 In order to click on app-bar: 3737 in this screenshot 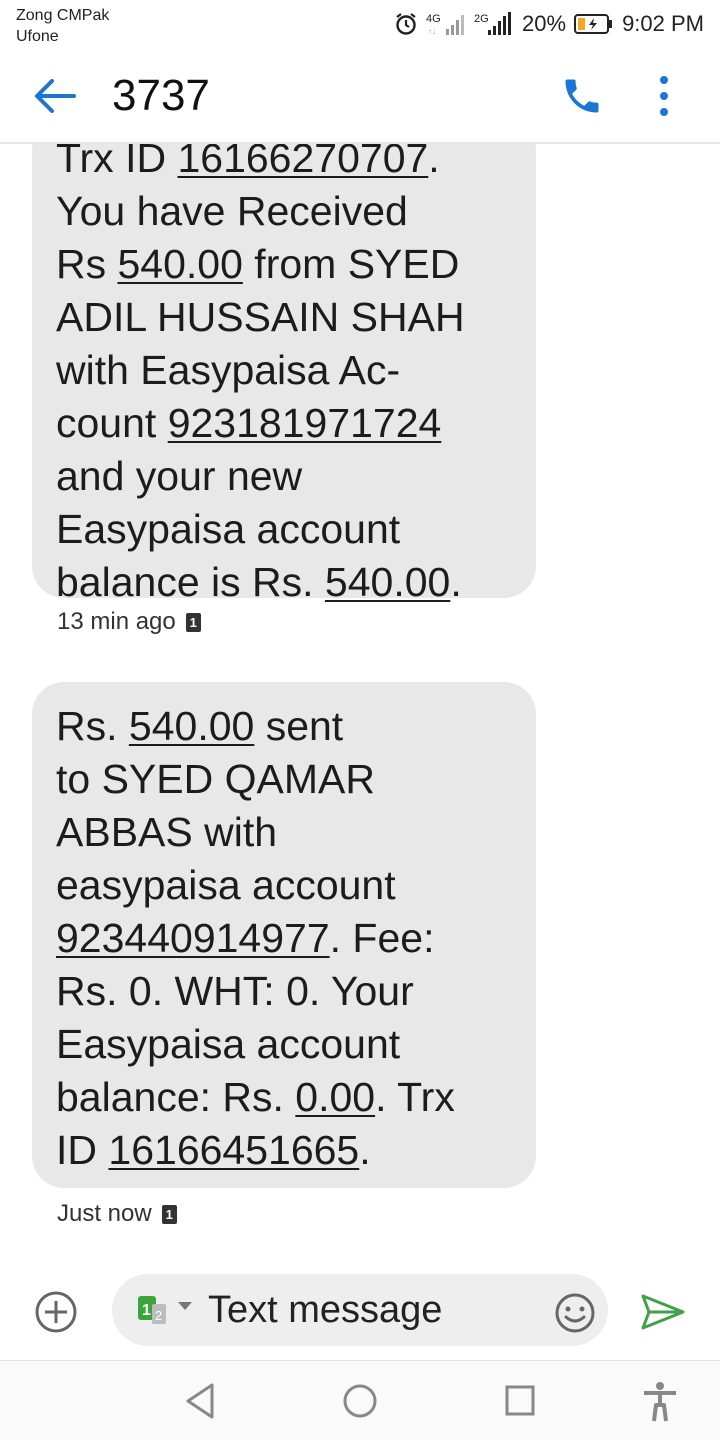, I will do `click(360, 96)`.